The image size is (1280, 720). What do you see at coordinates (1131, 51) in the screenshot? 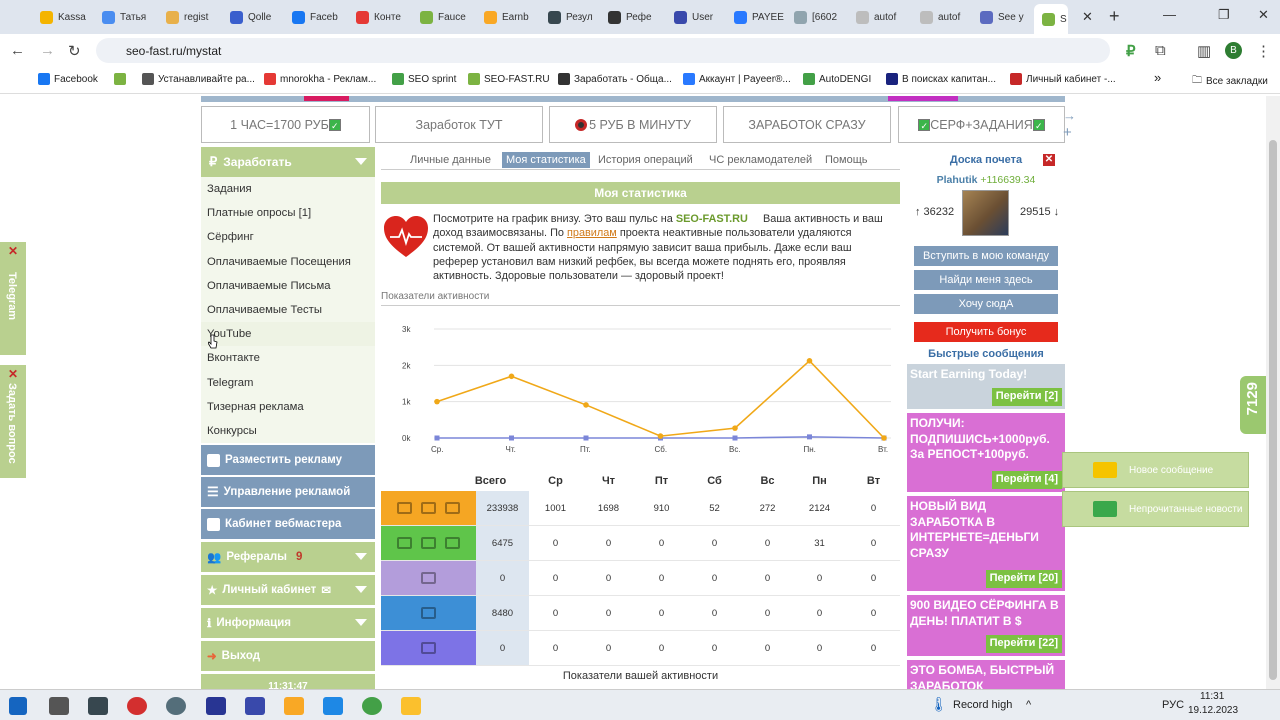
I see `extension-icon: ₽` at bounding box center [1131, 51].